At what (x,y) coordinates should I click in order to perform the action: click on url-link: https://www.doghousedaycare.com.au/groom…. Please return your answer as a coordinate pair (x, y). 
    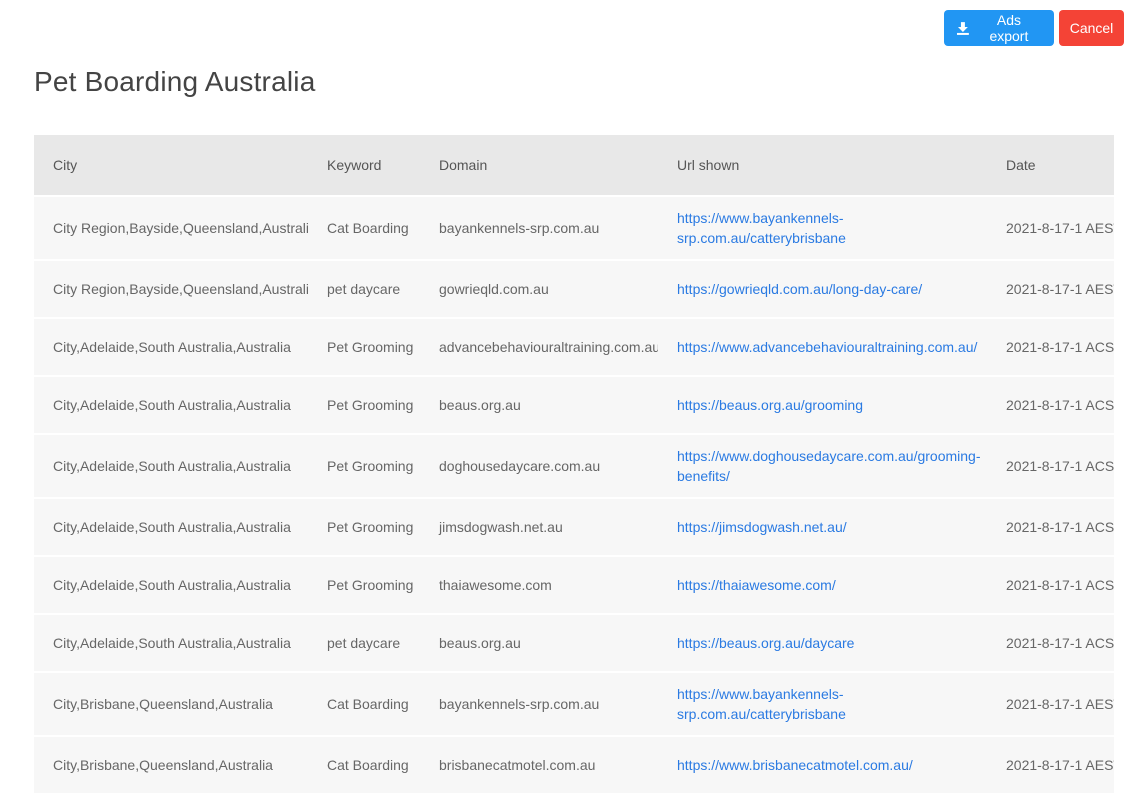
    Looking at the image, I should click on (822, 466).